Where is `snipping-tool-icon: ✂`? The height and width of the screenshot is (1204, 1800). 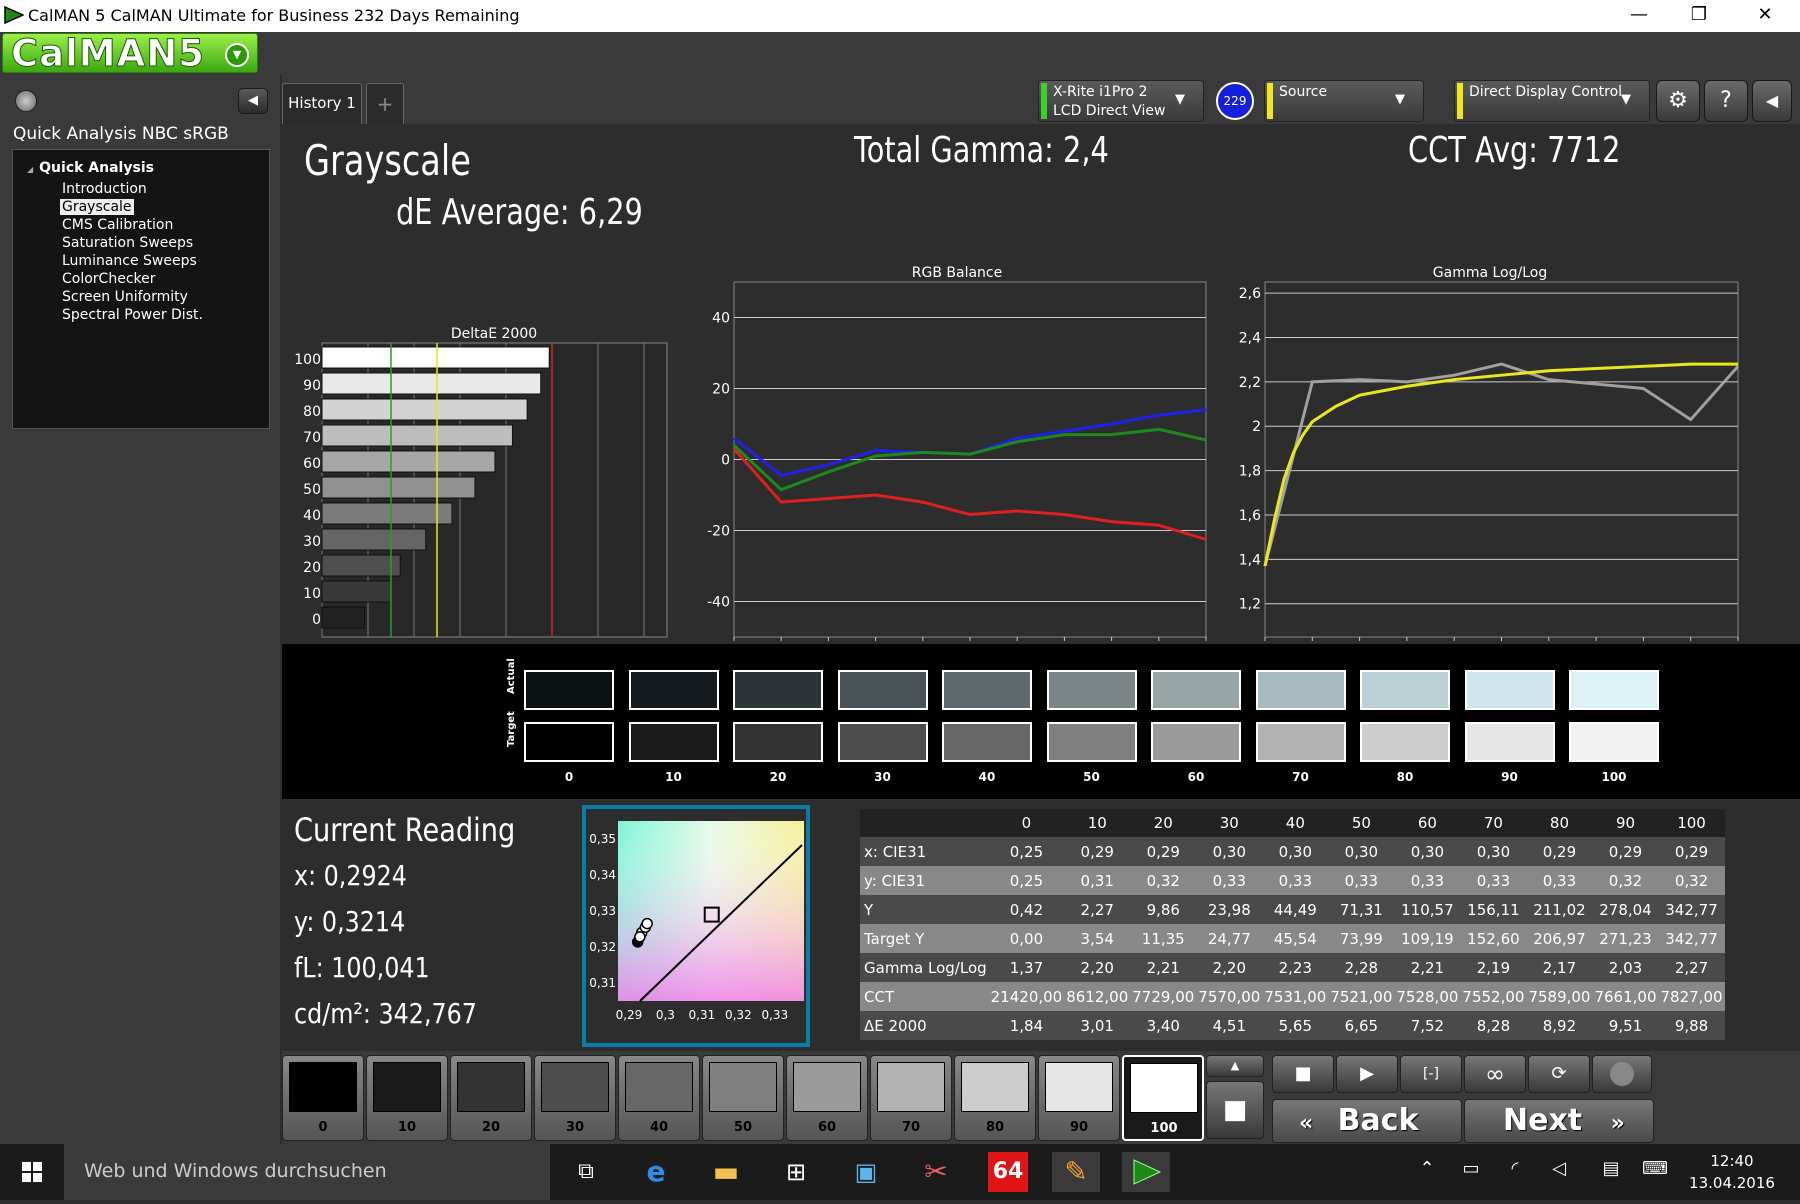 snipping-tool-icon: ✂ is located at coordinates (936, 1172).